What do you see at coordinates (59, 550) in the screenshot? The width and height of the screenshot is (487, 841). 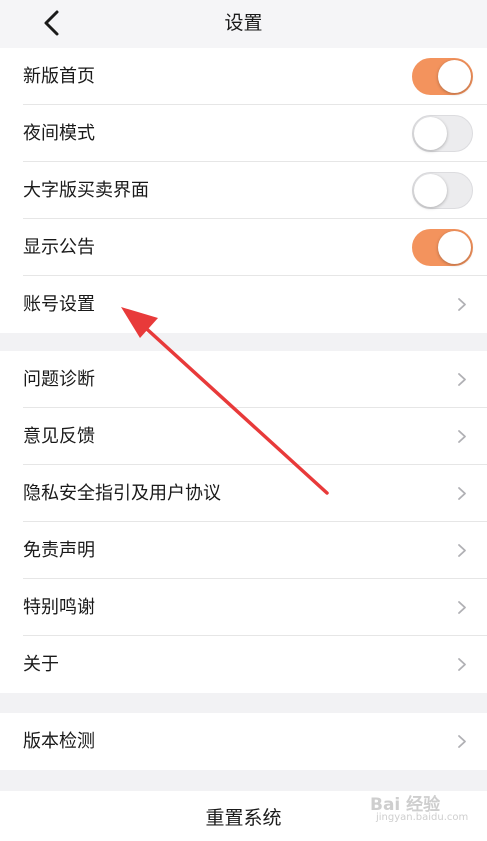 I see `row-label: 免责声明` at bounding box center [59, 550].